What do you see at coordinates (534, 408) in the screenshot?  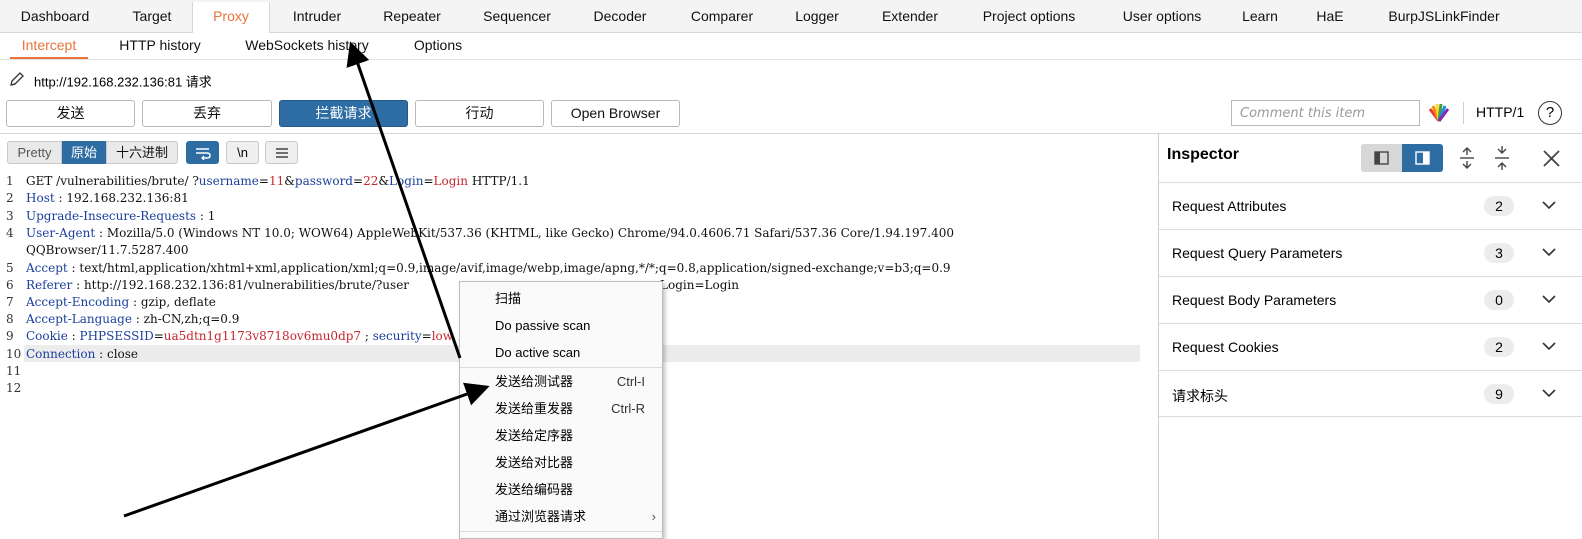 I see `menu-item-label: 发送给重发器` at bounding box center [534, 408].